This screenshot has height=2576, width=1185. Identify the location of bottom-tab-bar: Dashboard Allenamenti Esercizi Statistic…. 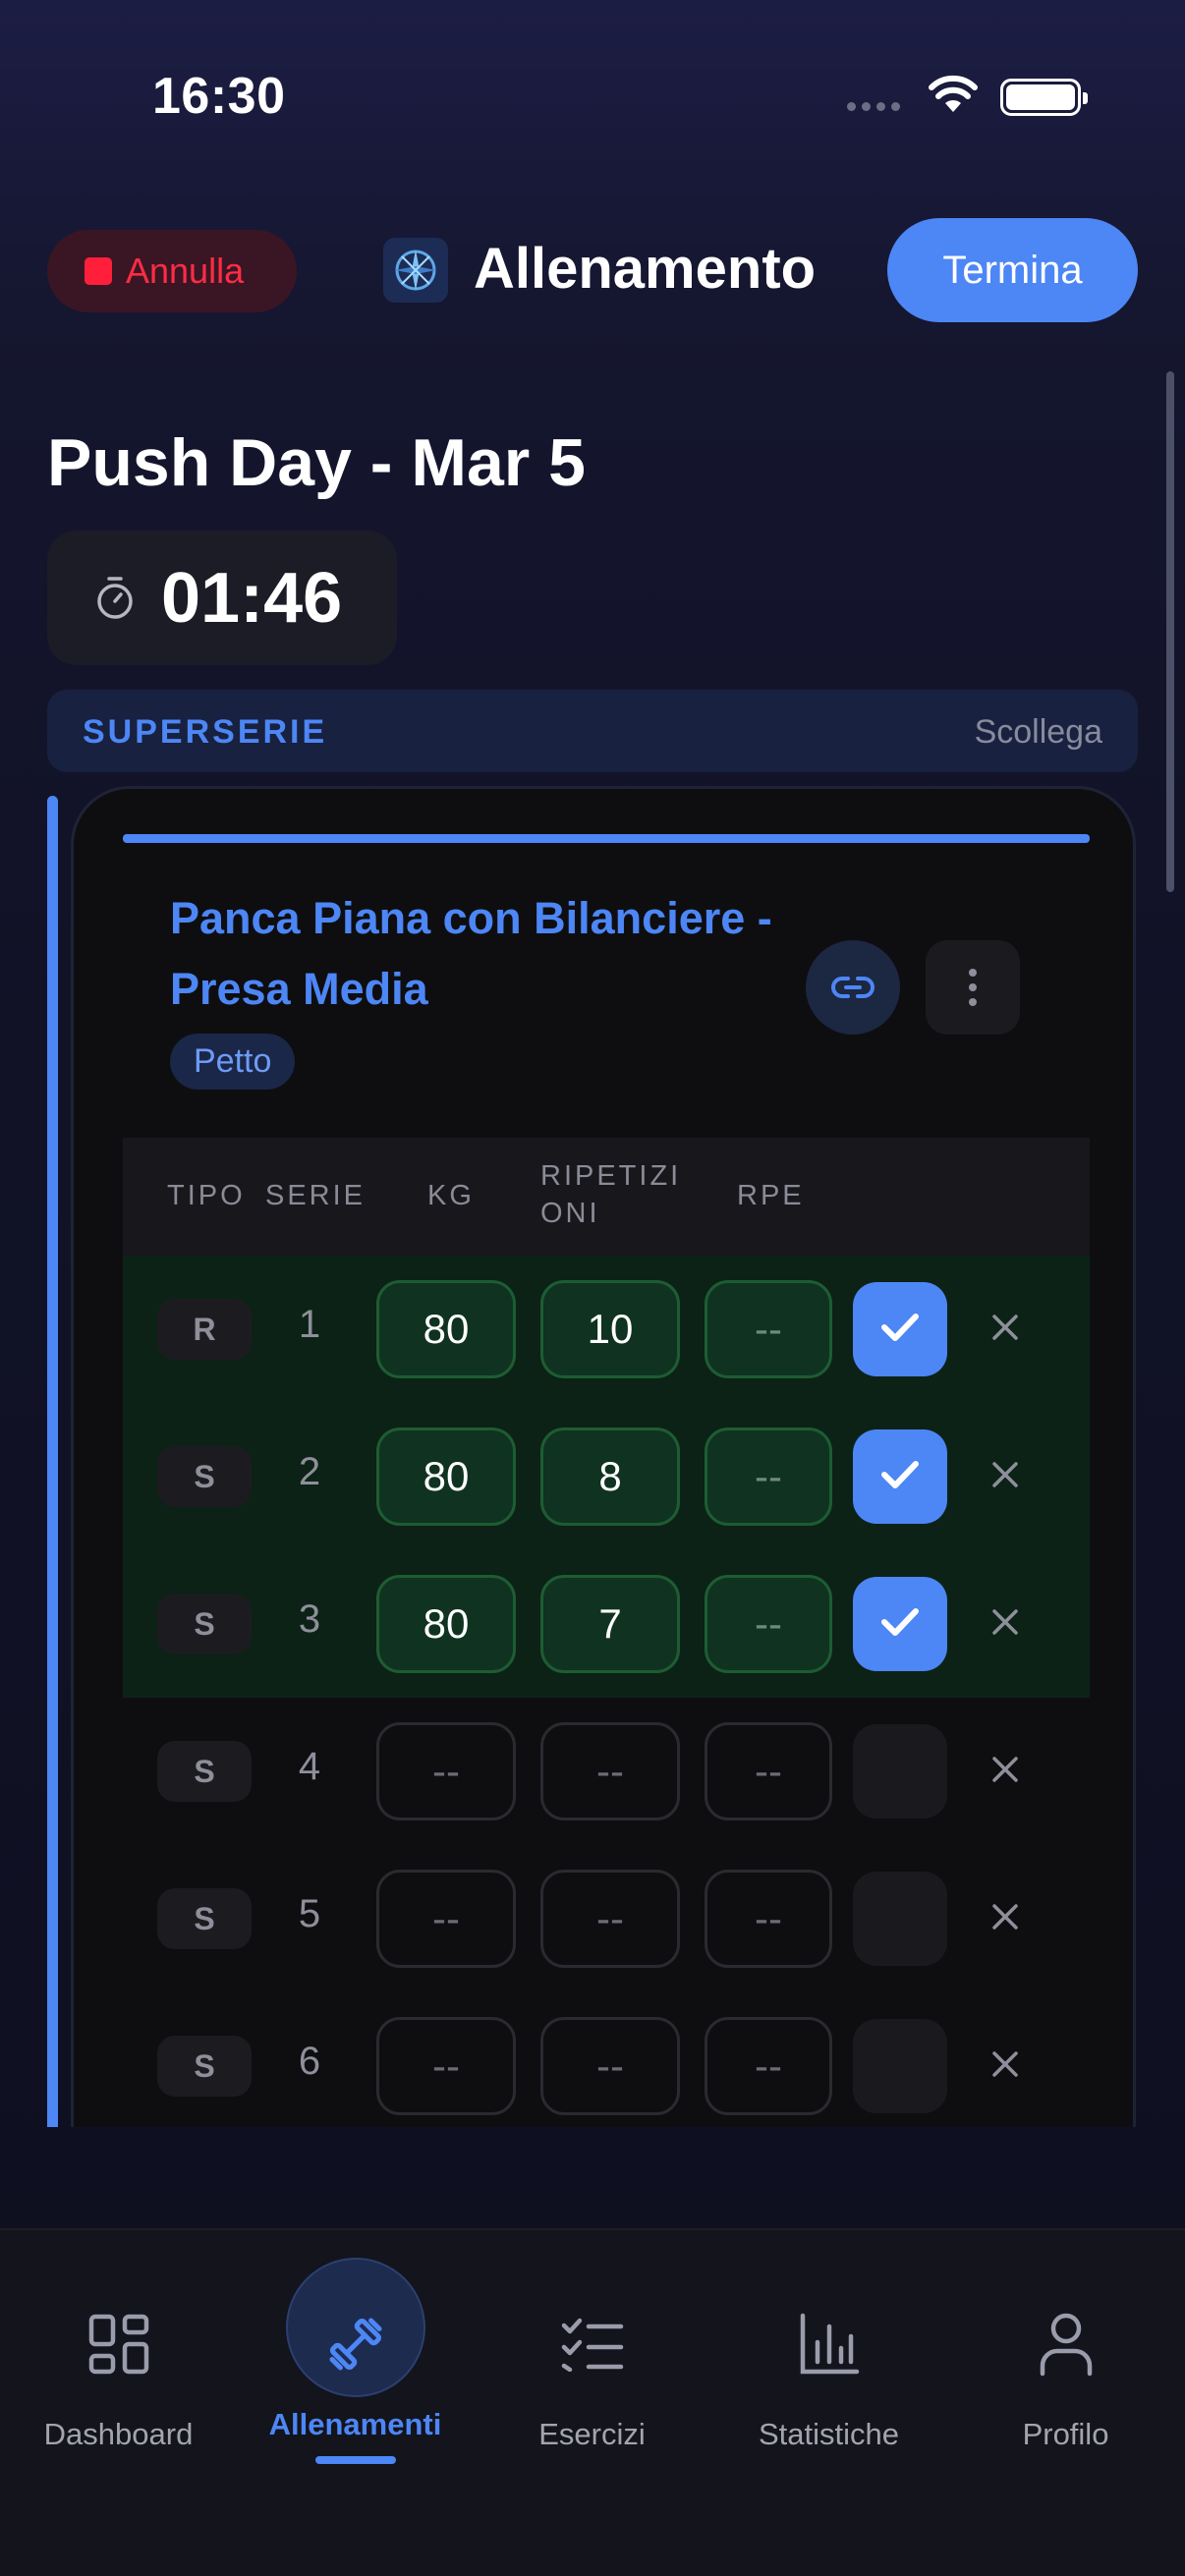
(592, 2402).